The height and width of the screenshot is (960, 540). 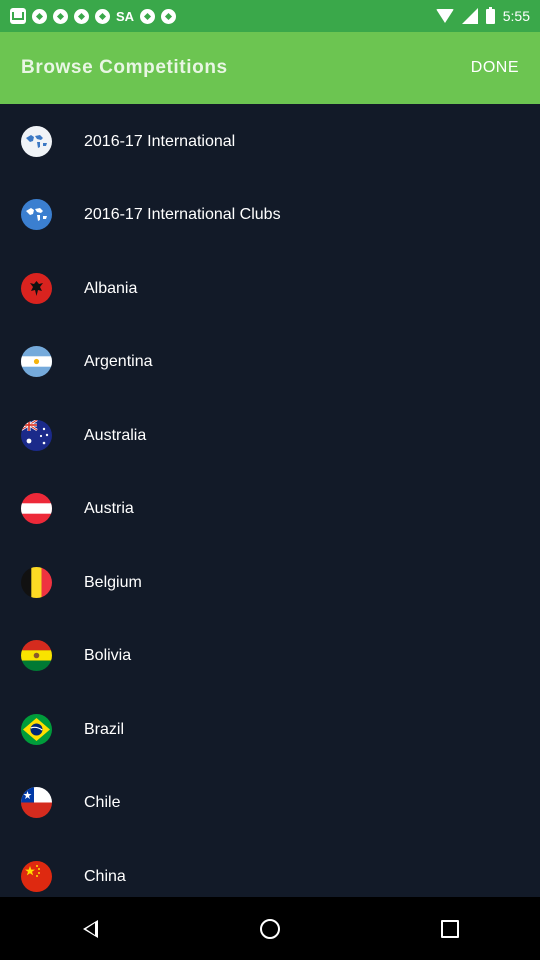 I want to click on app-notification-icon, so click(x=18, y=16).